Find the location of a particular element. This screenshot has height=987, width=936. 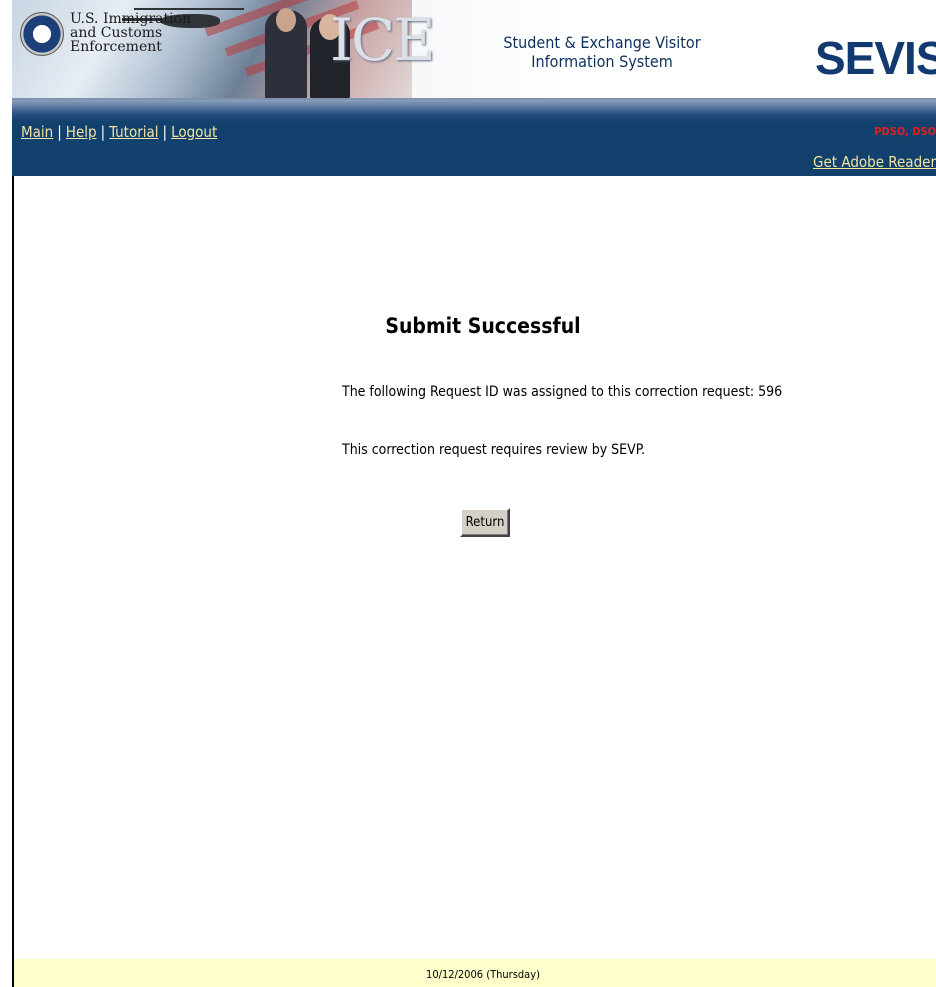

sevis-logo: SEVIS is located at coordinates (875, 58).